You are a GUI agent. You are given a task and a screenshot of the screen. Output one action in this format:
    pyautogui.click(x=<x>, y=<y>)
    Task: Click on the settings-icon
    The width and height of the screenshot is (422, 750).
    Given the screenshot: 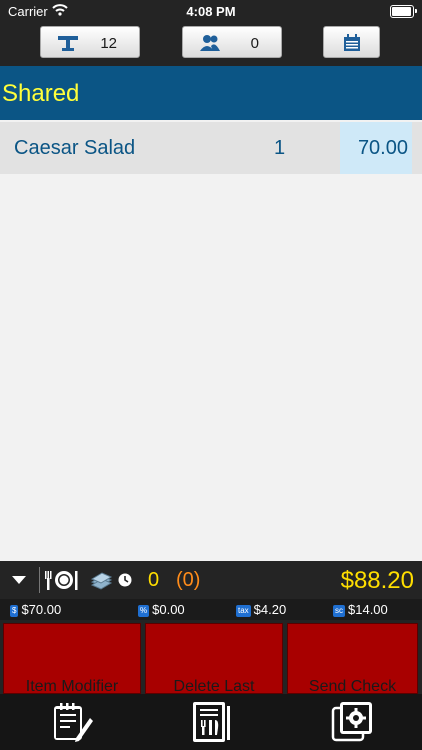 What is the action you would take?
    pyautogui.click(x=353, y=722)
    